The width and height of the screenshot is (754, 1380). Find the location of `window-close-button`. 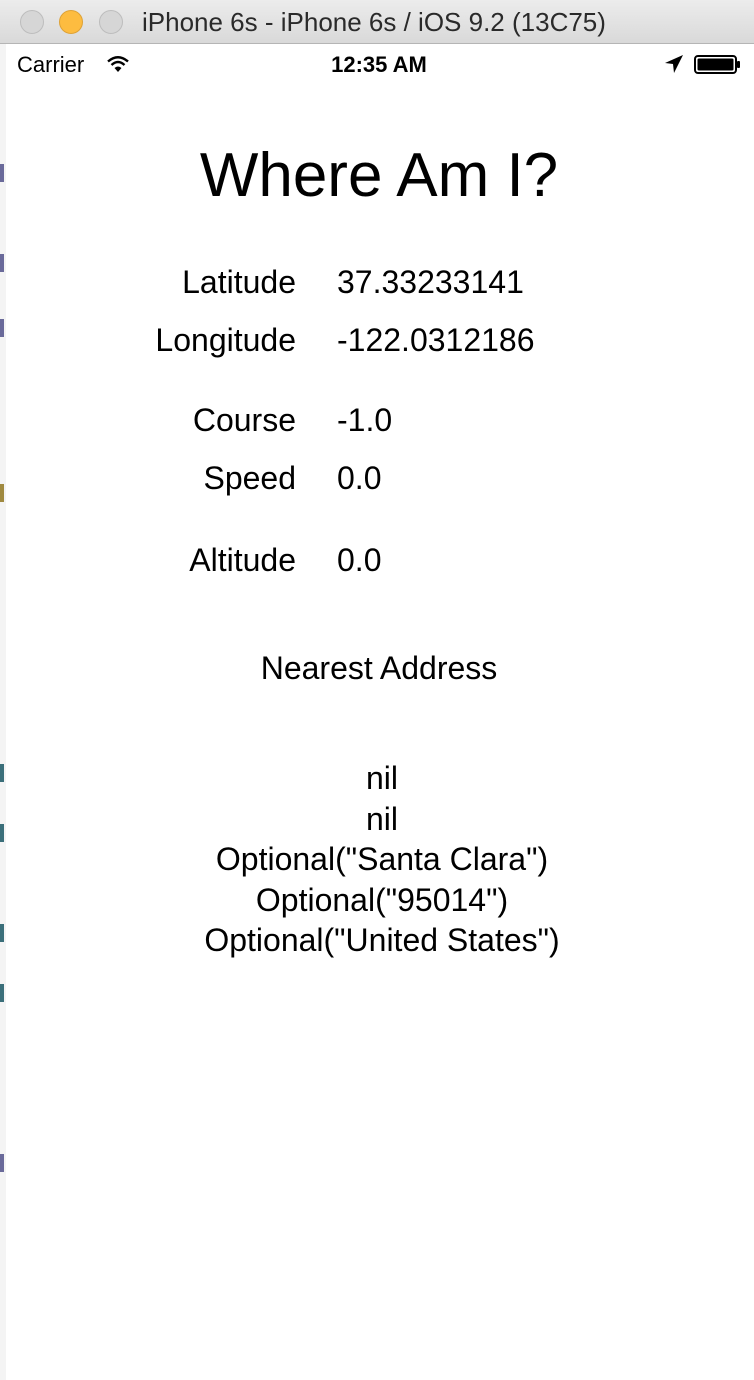

window-close-button is located at coordinates (32, 22).